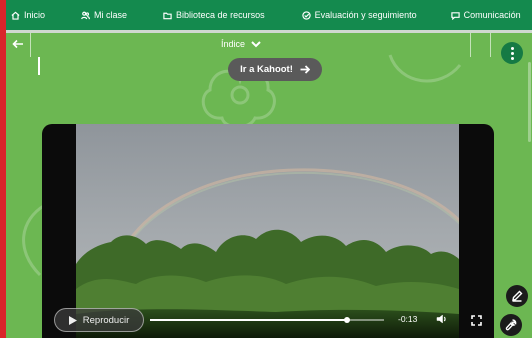 This screenshot has height=338, width=532. I want to click on volume-icon, so click(441, 319).